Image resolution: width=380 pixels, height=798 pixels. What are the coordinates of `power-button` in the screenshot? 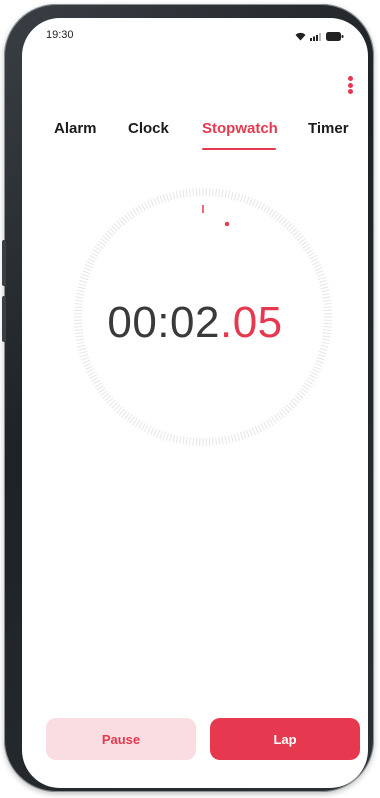 It's located at (4, 319).